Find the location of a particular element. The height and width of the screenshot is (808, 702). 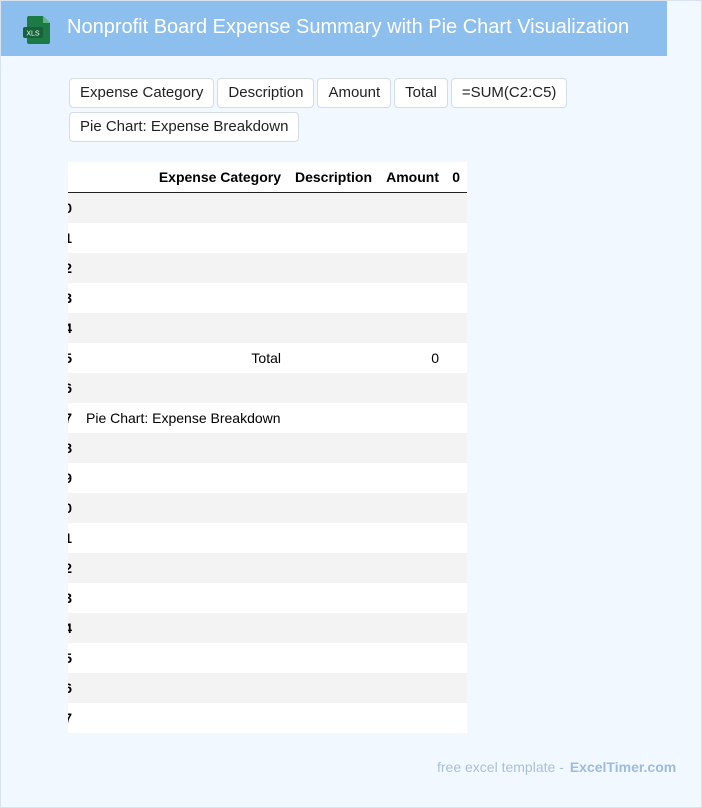

excel-file-icon: XLS is located at coordinates (36, 30).